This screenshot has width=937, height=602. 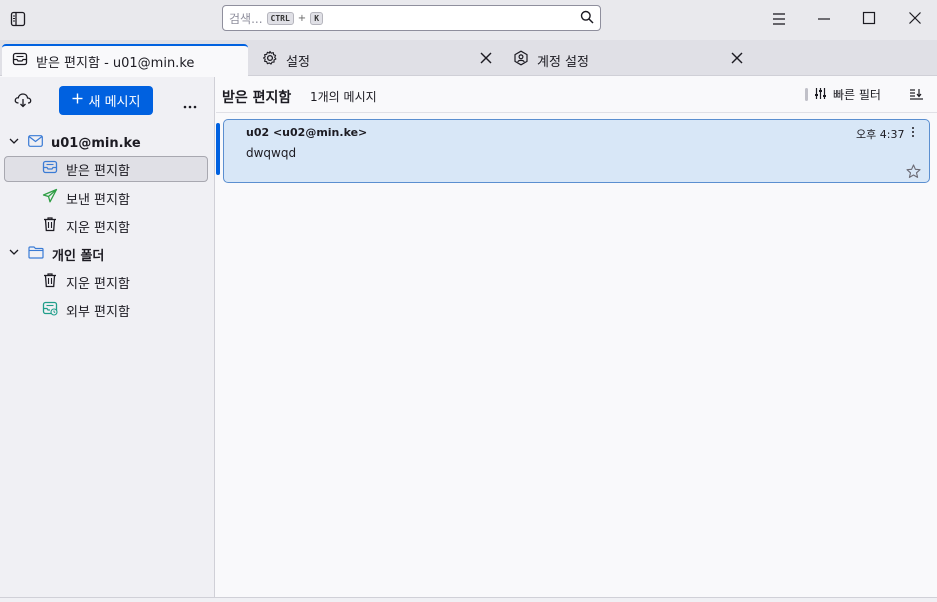 What do you see at coordinates (376, 60) in the screenshot?
I see `tab-settings: 설정` at bounding box center [376, 60].